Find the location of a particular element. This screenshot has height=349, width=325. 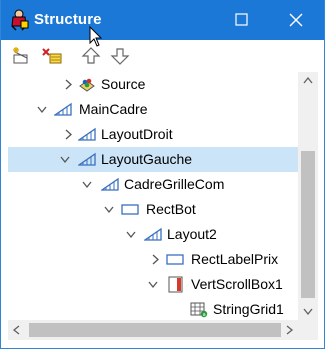

delete-item-icon is located at coordinates (52, 56).